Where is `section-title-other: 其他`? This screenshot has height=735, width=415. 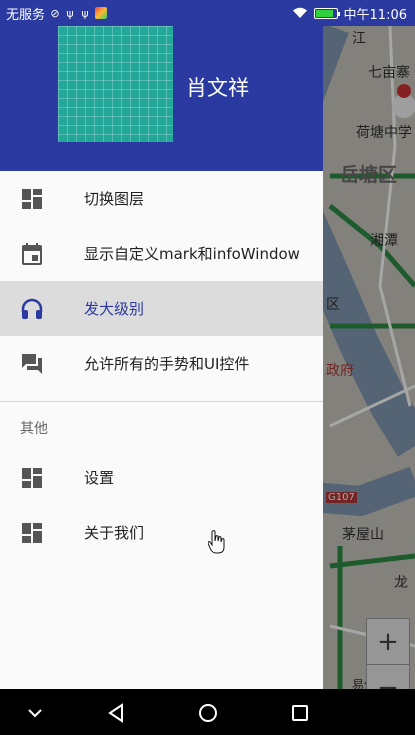
section-title-other: 其他 is located at coordinates (34, 429).